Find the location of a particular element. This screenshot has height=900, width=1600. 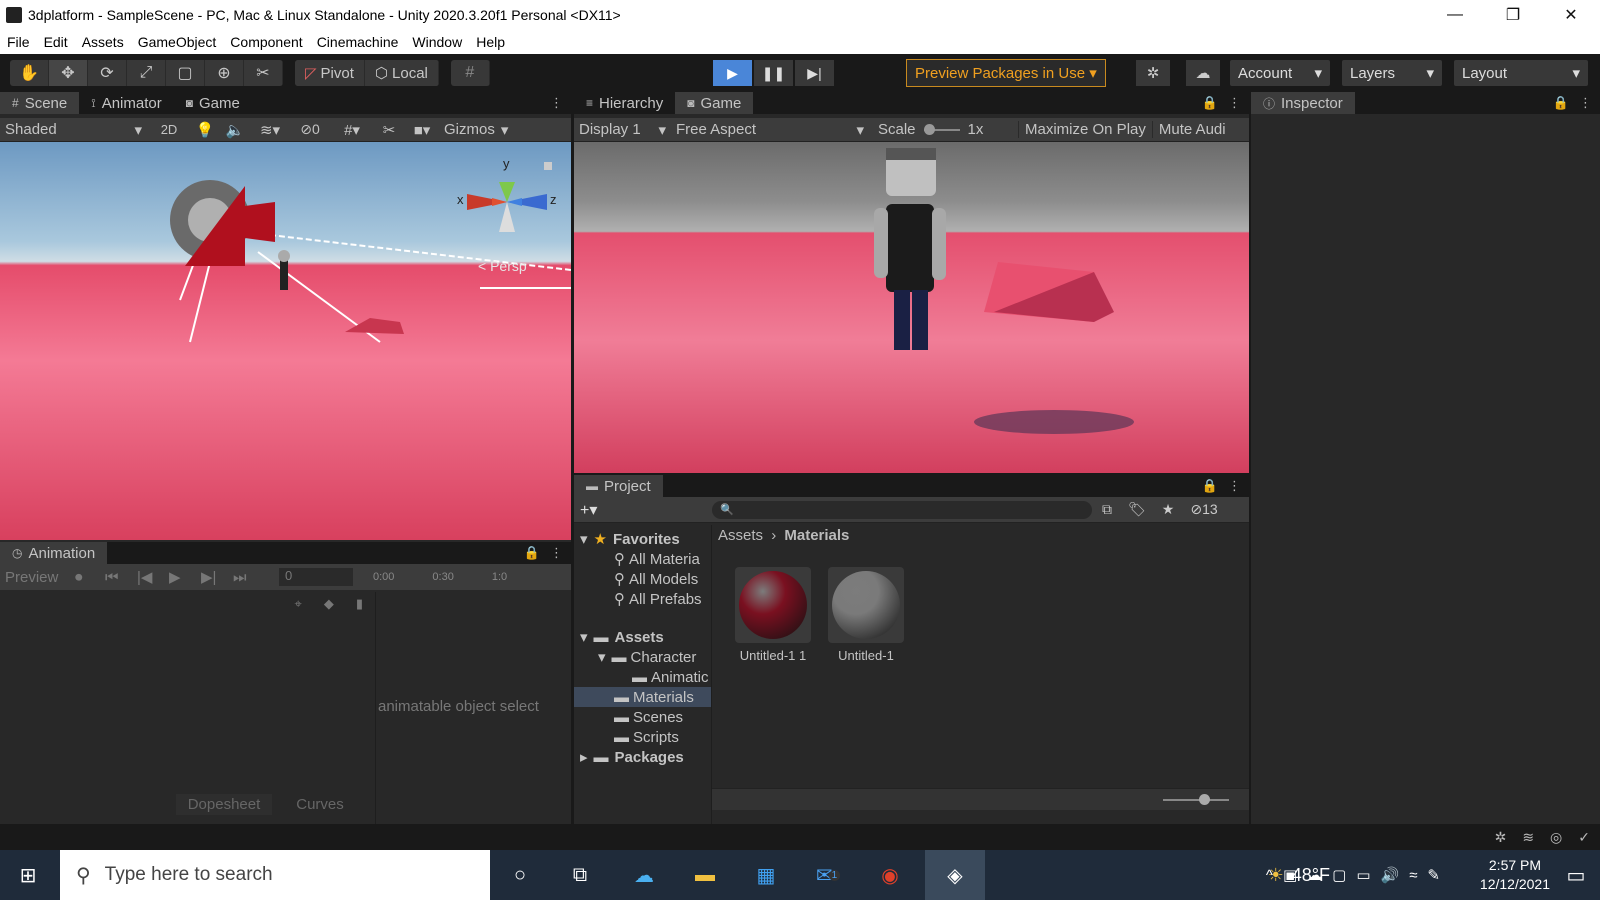

display-dropdown: Display 1 ▾ is located at coordinates (623, 130).